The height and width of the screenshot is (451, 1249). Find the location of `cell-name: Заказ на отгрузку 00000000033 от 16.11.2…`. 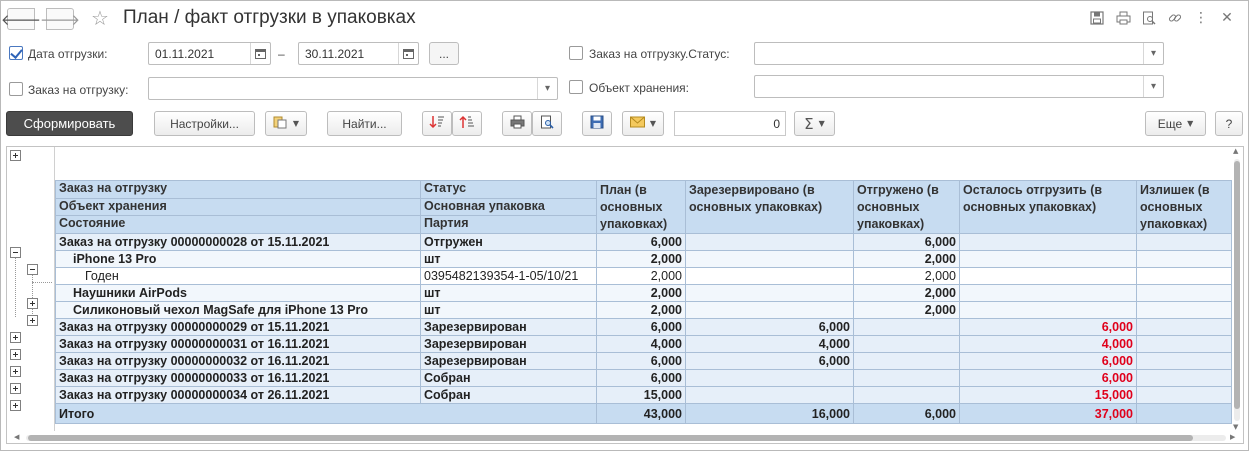

cell-name: Заказ на отгрузку 00000000033 от 16.11.2… is located at coordinates (238, 378).